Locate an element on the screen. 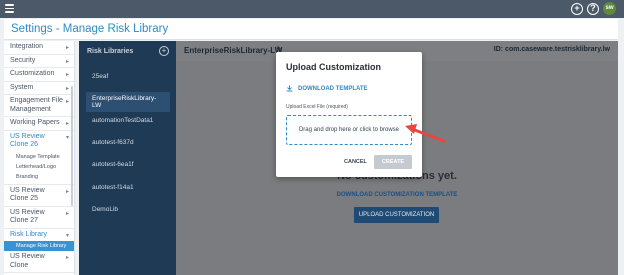 The image size is (624, 275). nav-item-risk-library: Risk Library ▾ is located at coordinates (39, 235).